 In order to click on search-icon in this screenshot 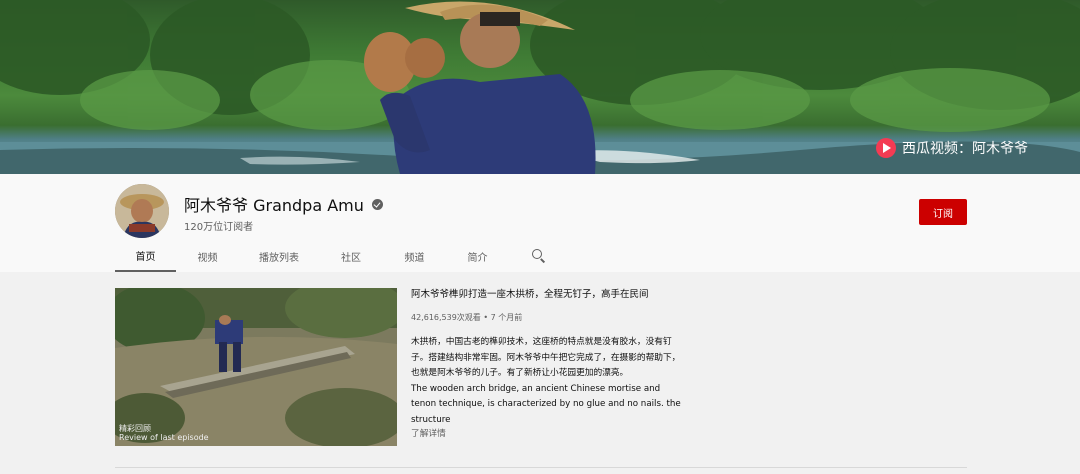, I will do `click(539, 256)`.